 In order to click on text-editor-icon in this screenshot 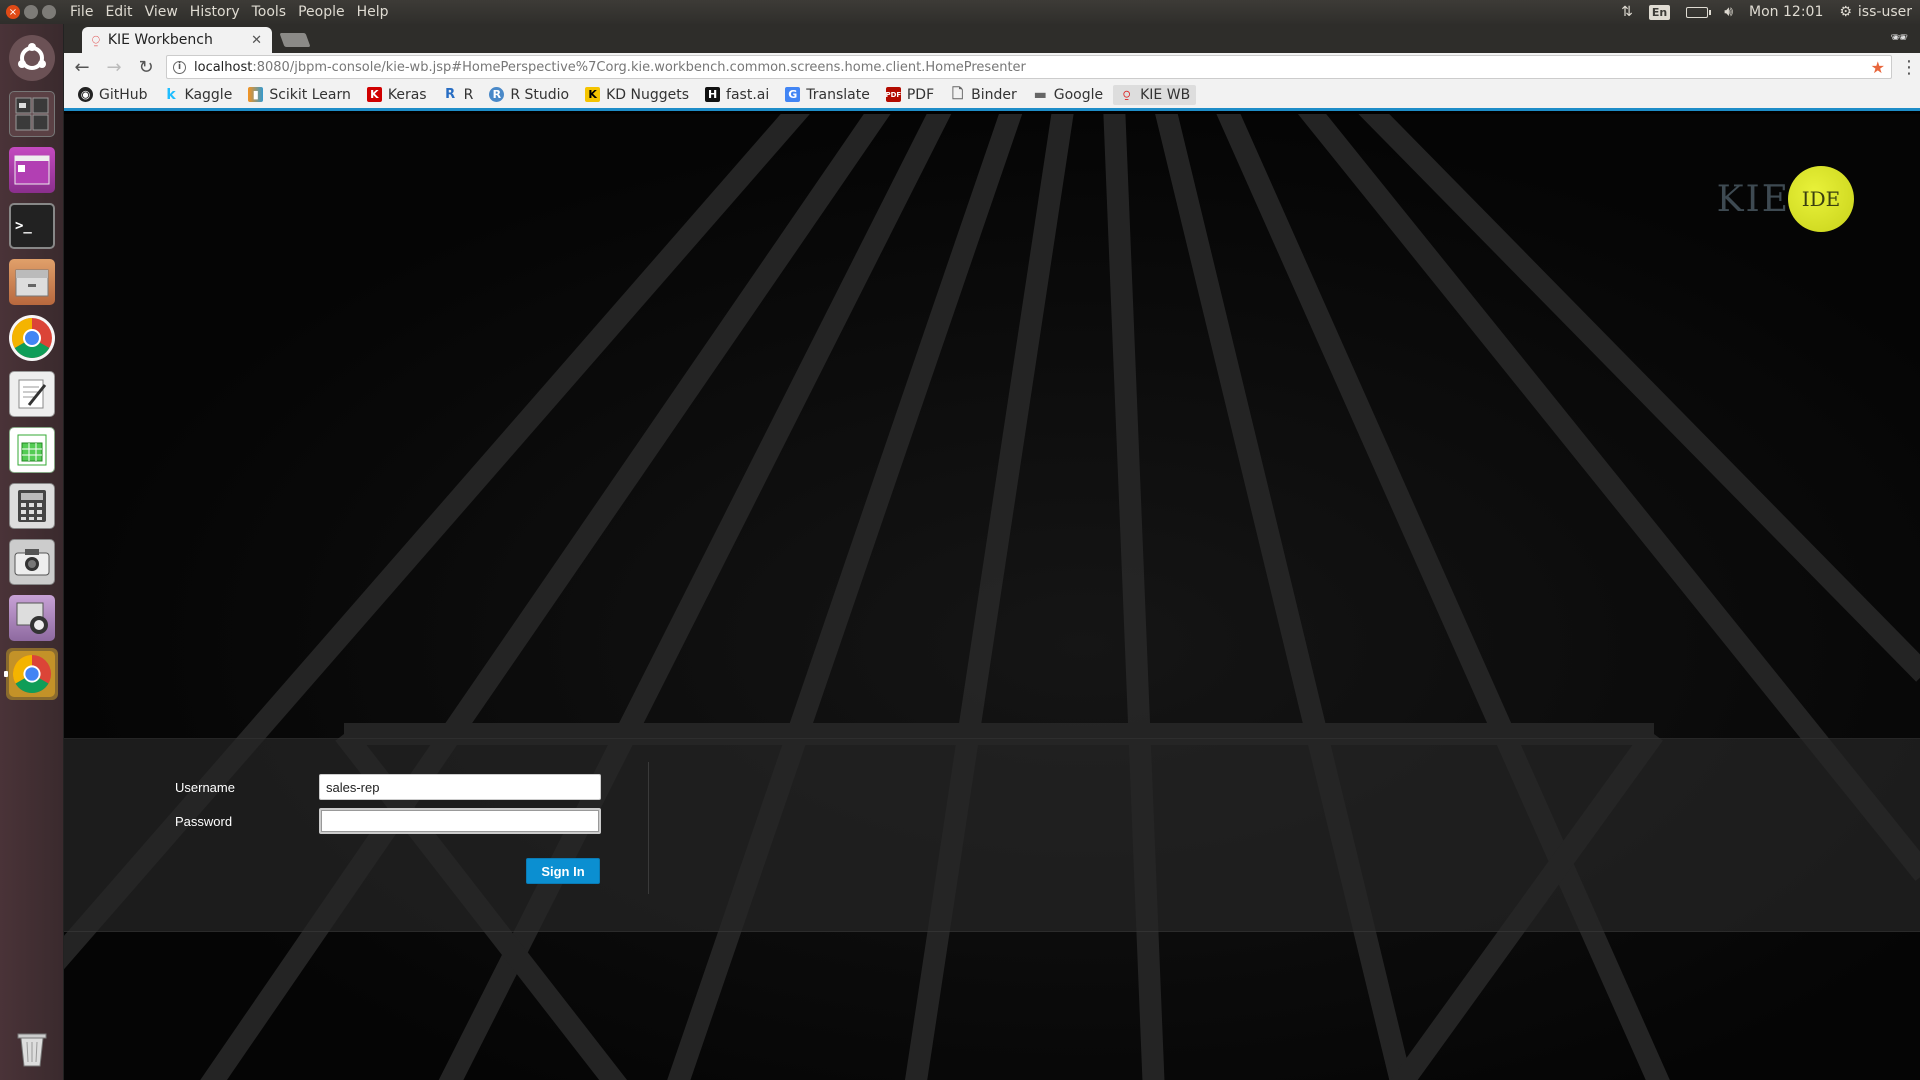, I will do `click(32, 394)`.